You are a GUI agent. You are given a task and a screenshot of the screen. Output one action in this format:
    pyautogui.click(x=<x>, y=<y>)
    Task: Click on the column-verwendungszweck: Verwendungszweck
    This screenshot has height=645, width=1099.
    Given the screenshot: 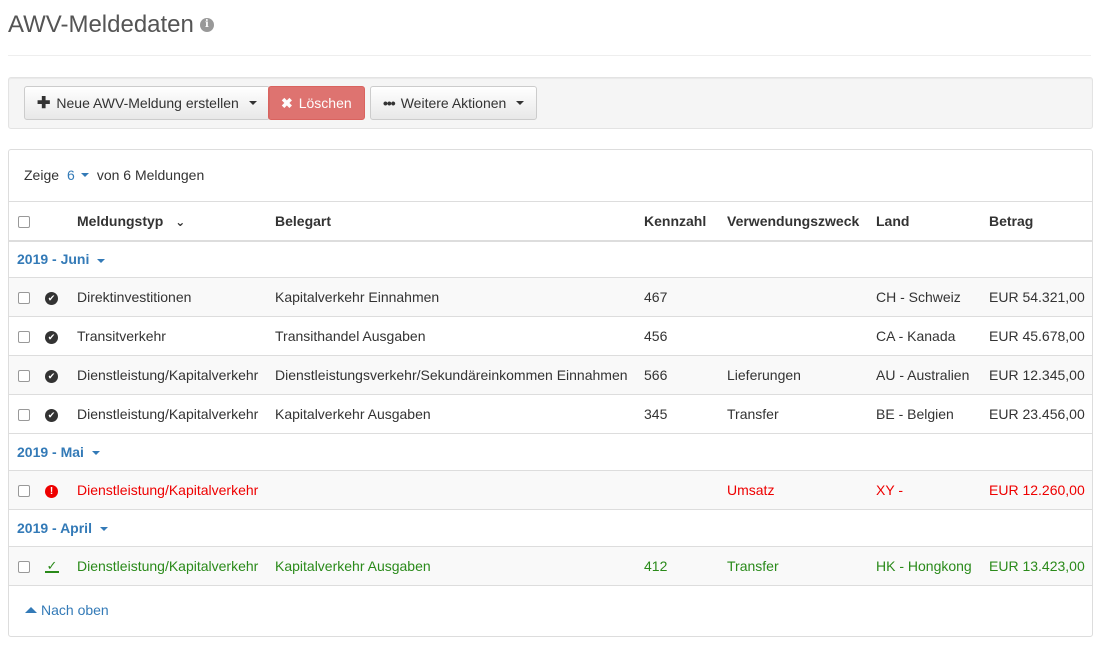 What is the action you would take?
    pyautogui.click(x=793, y=220)
    